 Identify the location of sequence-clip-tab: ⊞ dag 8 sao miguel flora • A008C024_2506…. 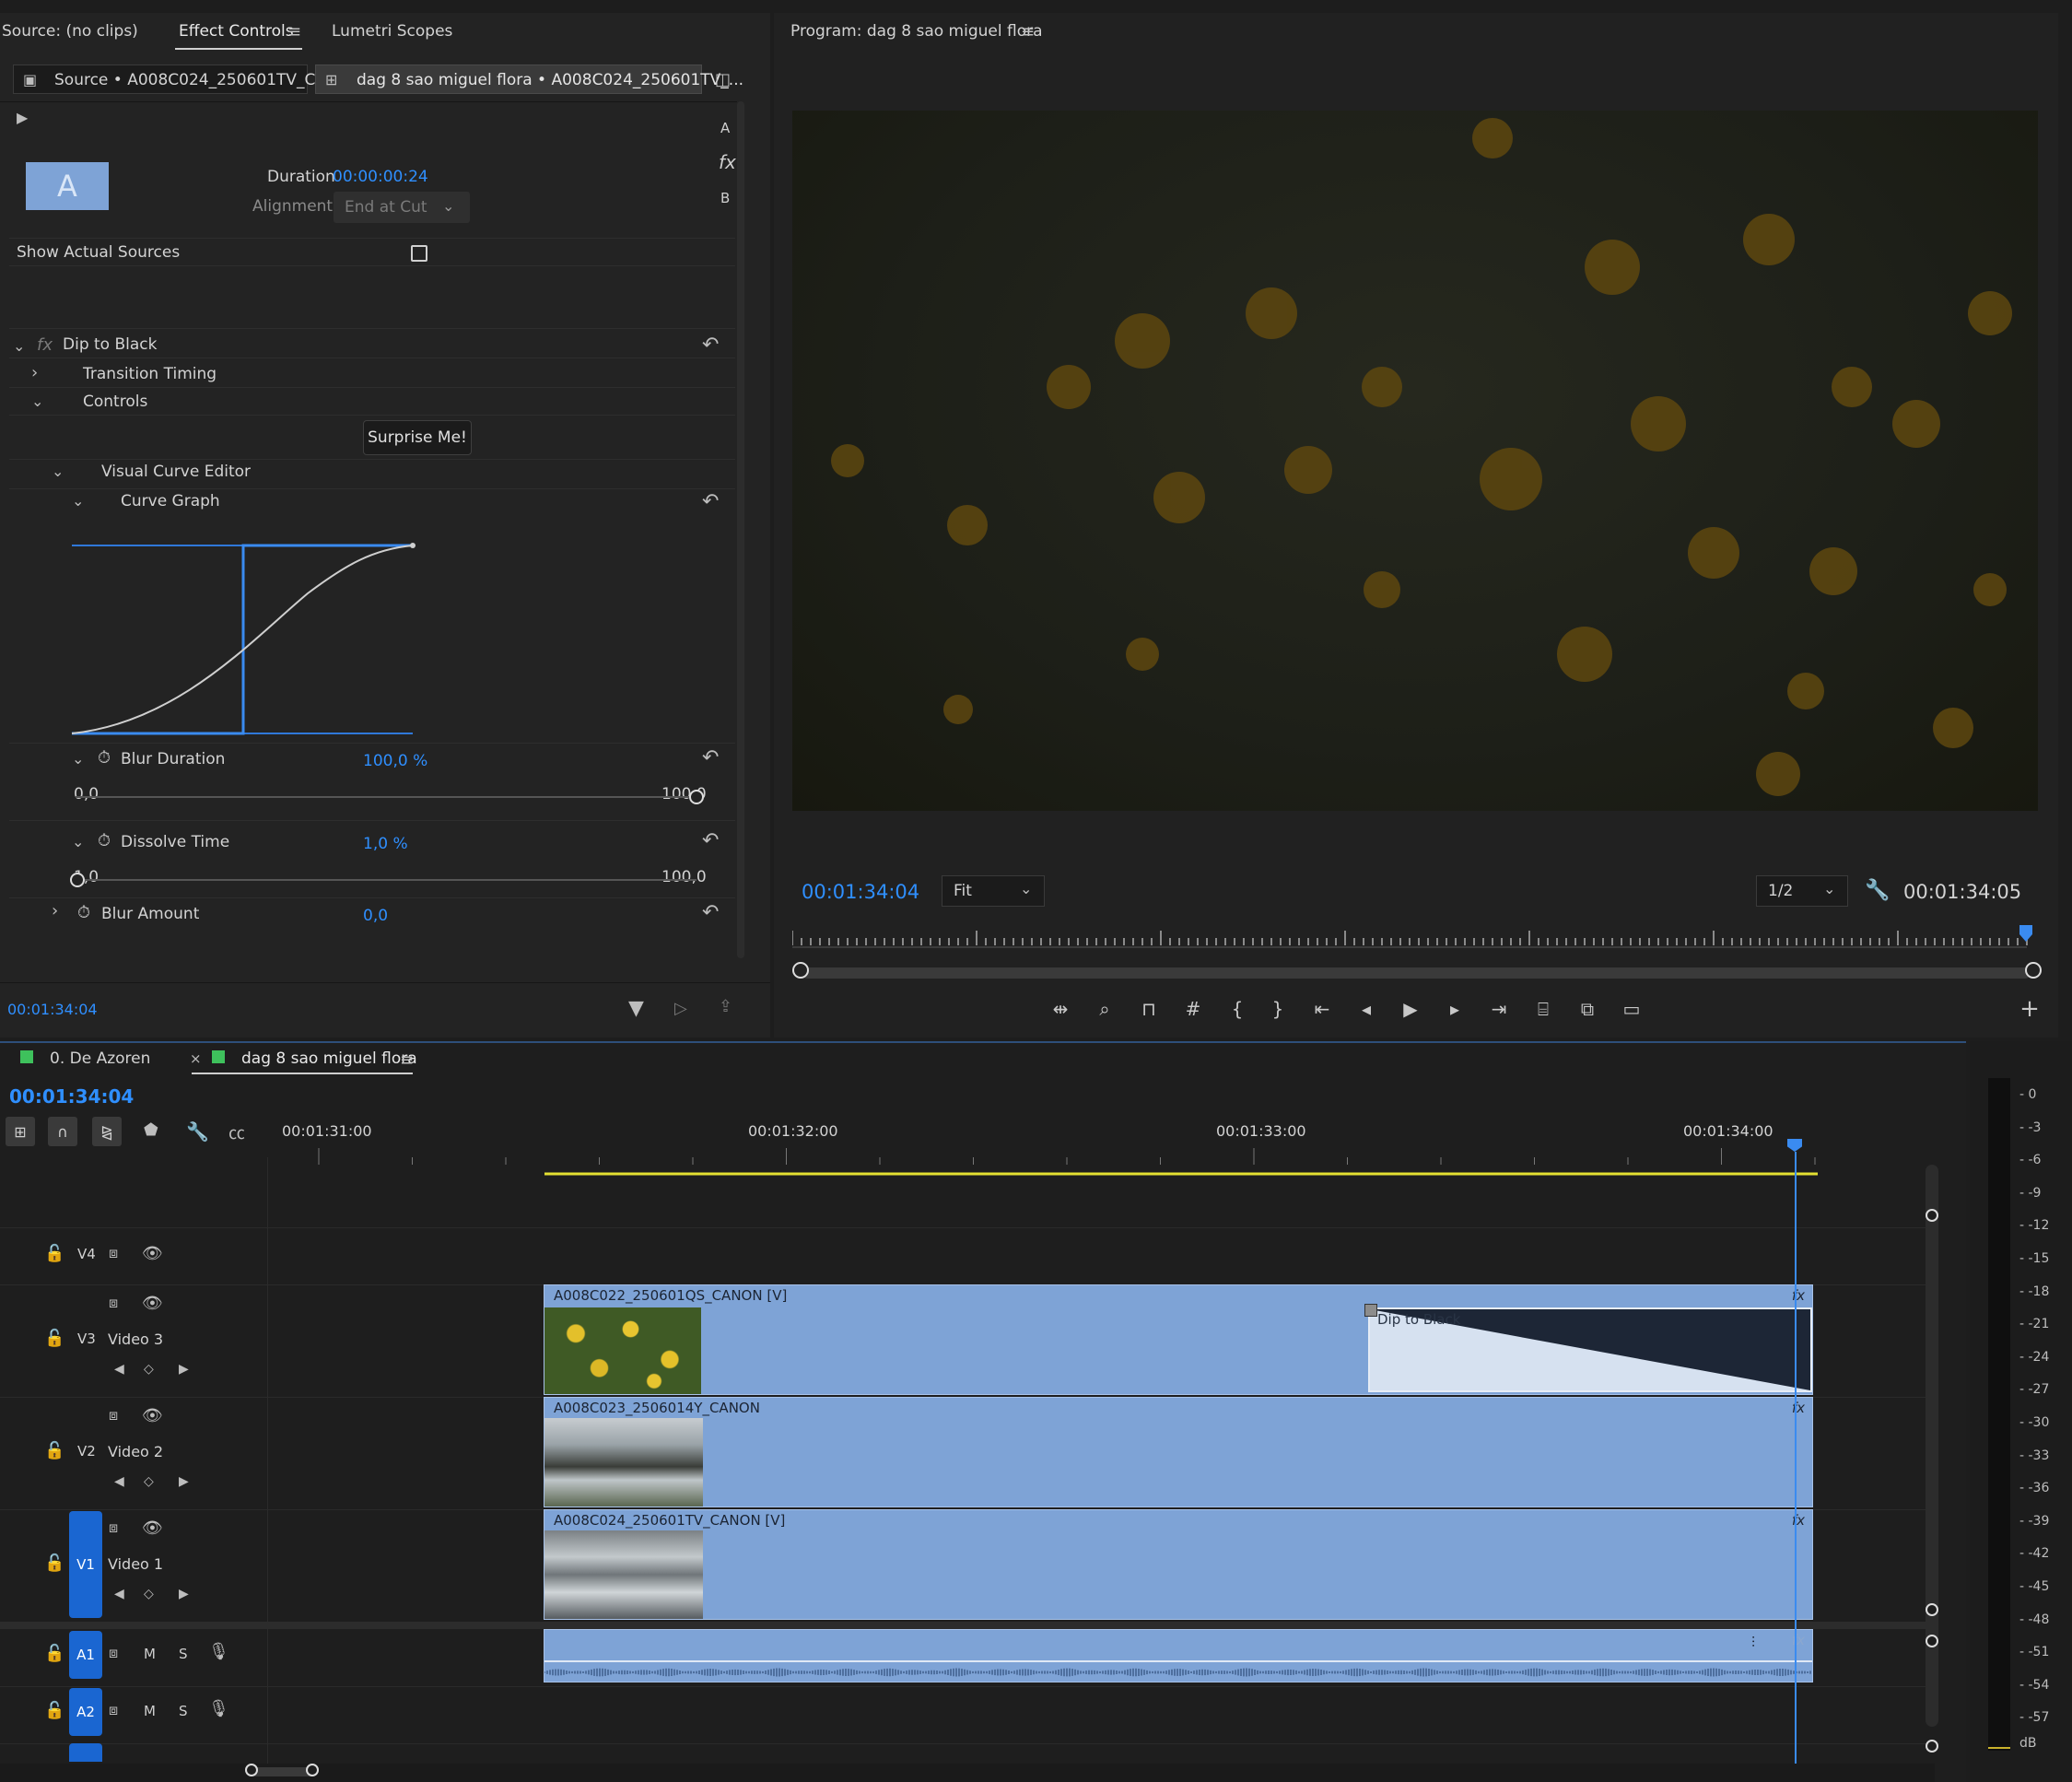
(529, 79).